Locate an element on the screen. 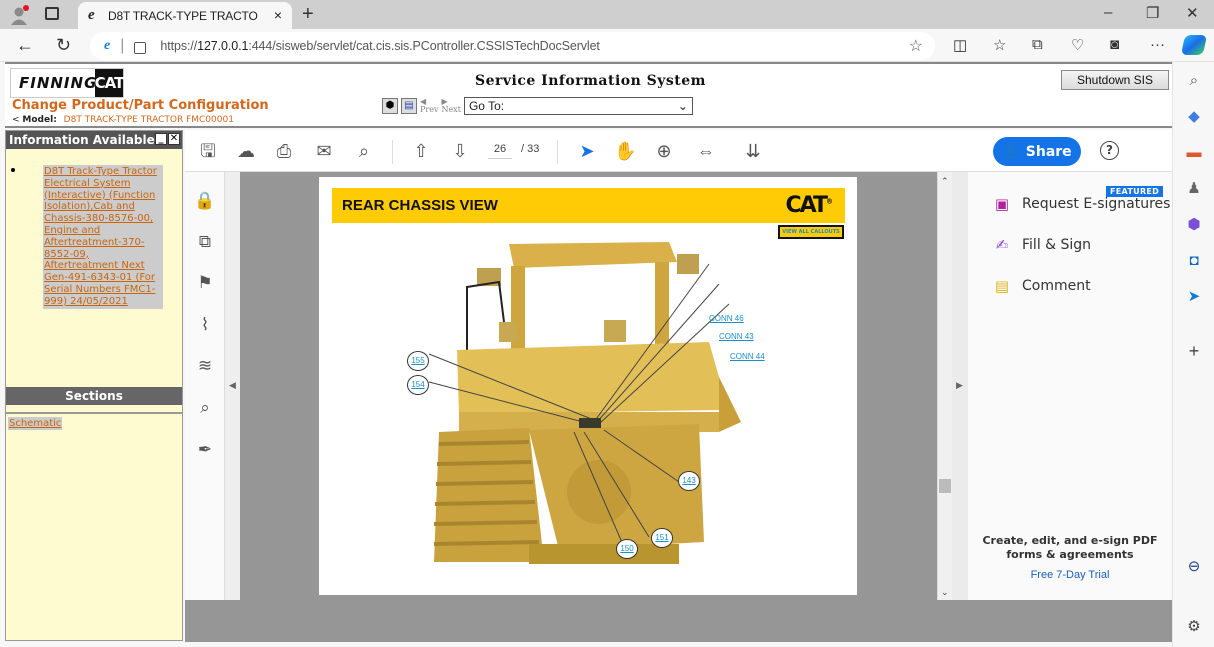 The width and height of the screenshot is (1214, 647). more-icon: ··· is located at coordinates (1157, 44).